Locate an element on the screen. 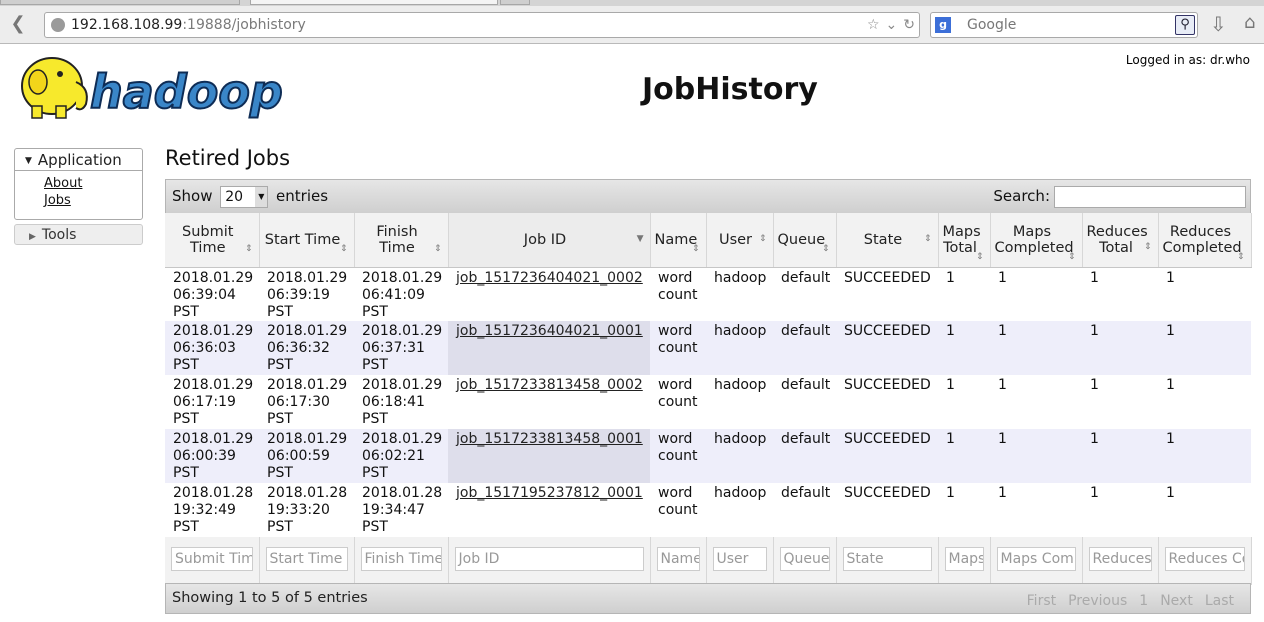  submit-time-cell: 2018.01.28 19:32:49 PST is located at coordinates (212, 510).